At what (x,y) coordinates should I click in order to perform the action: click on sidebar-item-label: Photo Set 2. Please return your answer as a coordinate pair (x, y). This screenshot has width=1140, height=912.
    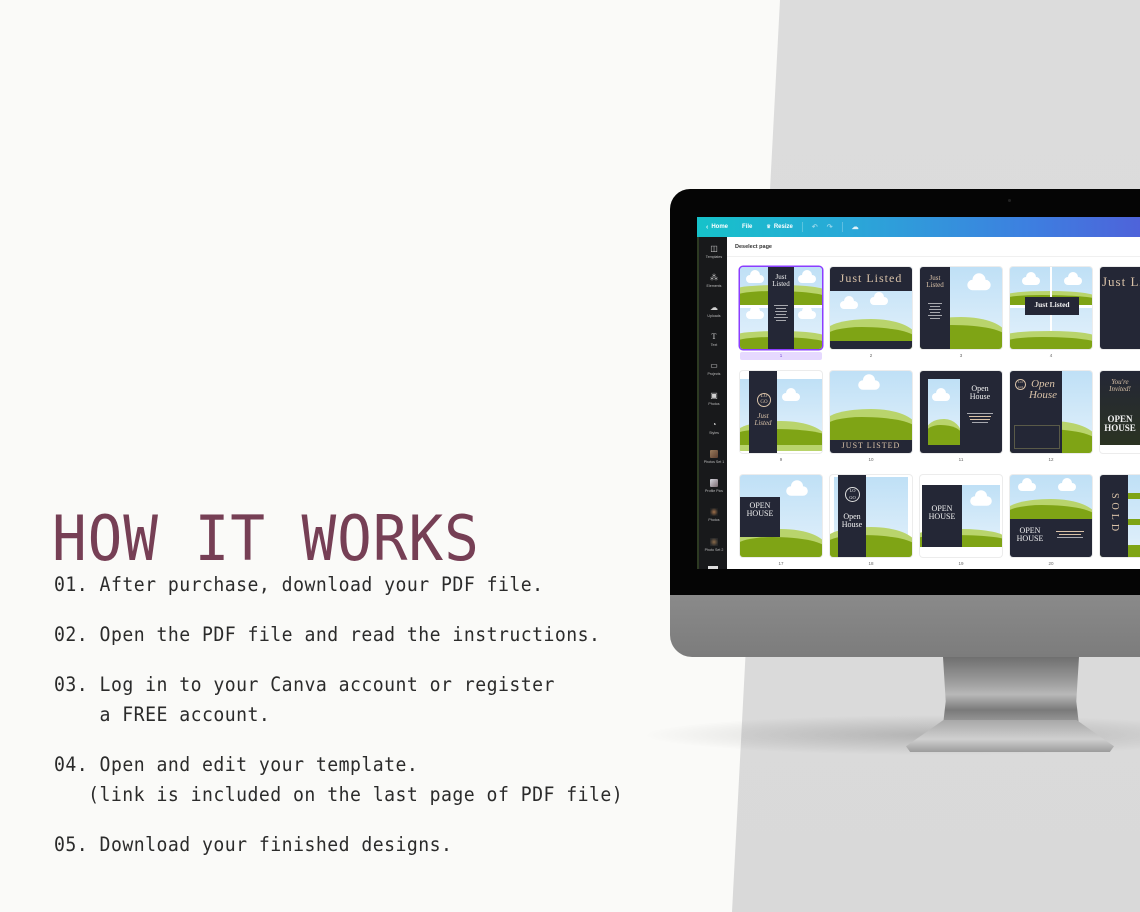
    Looking at the image, I should click on (714, 549).